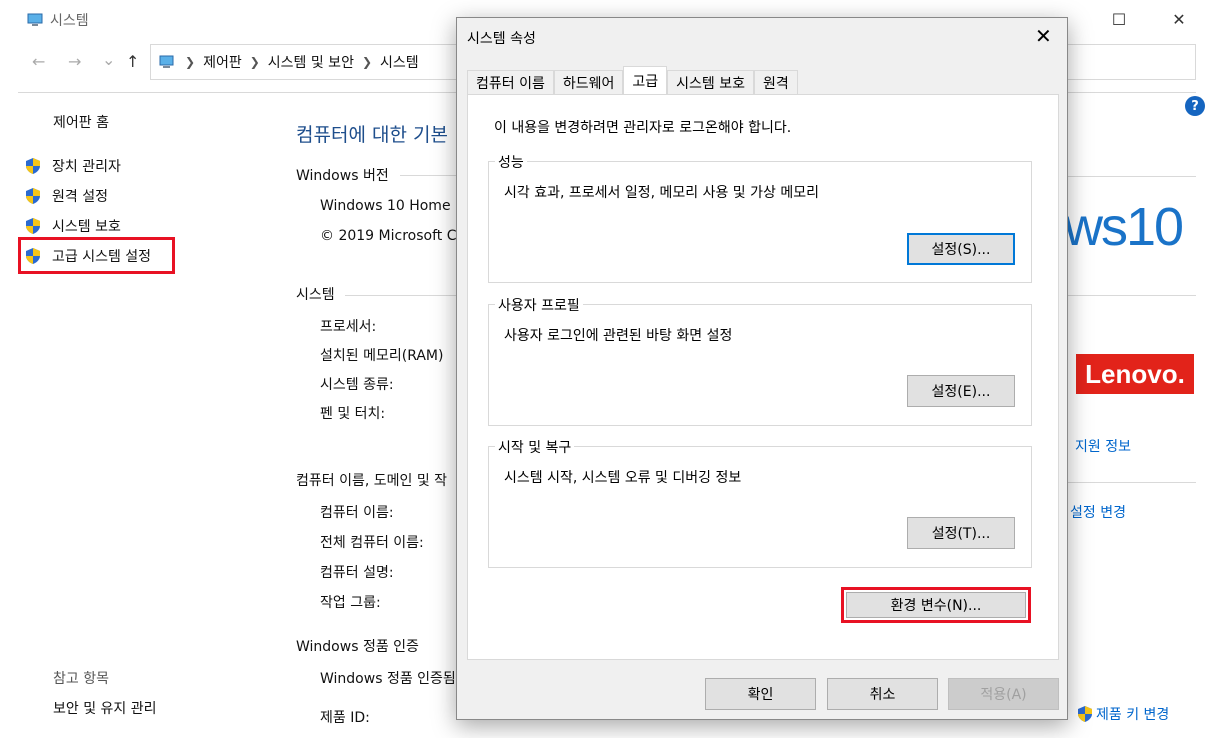 The width and height of the screenshot is (1208, 738). I want to click on breadcrumb-system-security: 시스템 및 보안, so click(311, 62).